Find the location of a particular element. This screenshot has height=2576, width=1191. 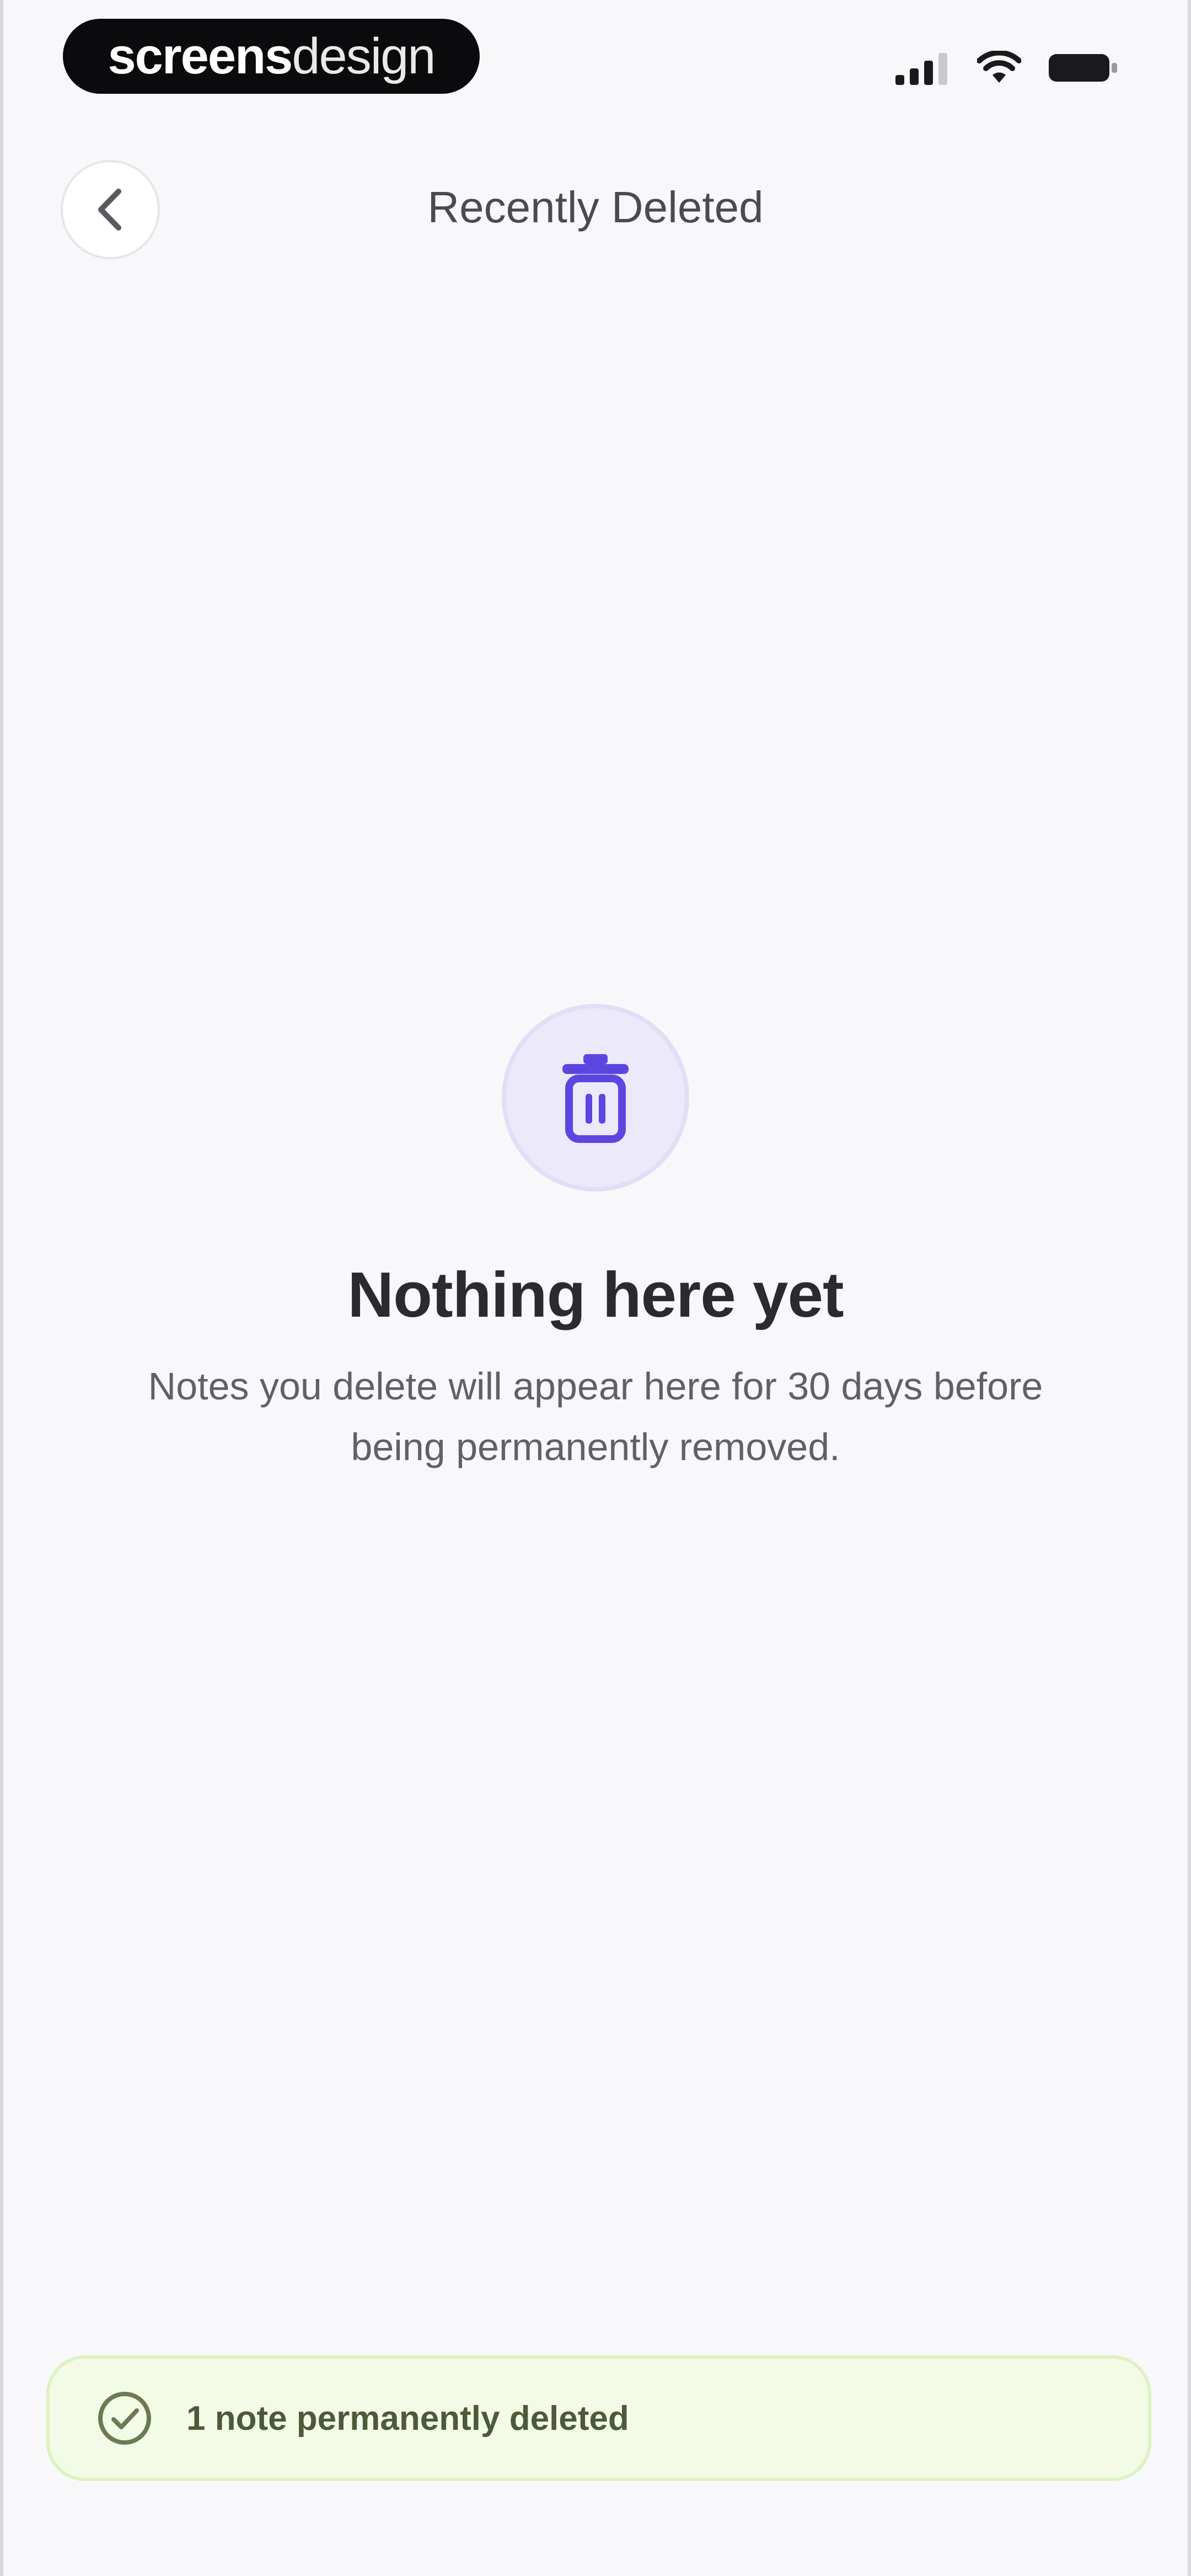

page-title: Recently Deleted is located at coordinates (595, 207).